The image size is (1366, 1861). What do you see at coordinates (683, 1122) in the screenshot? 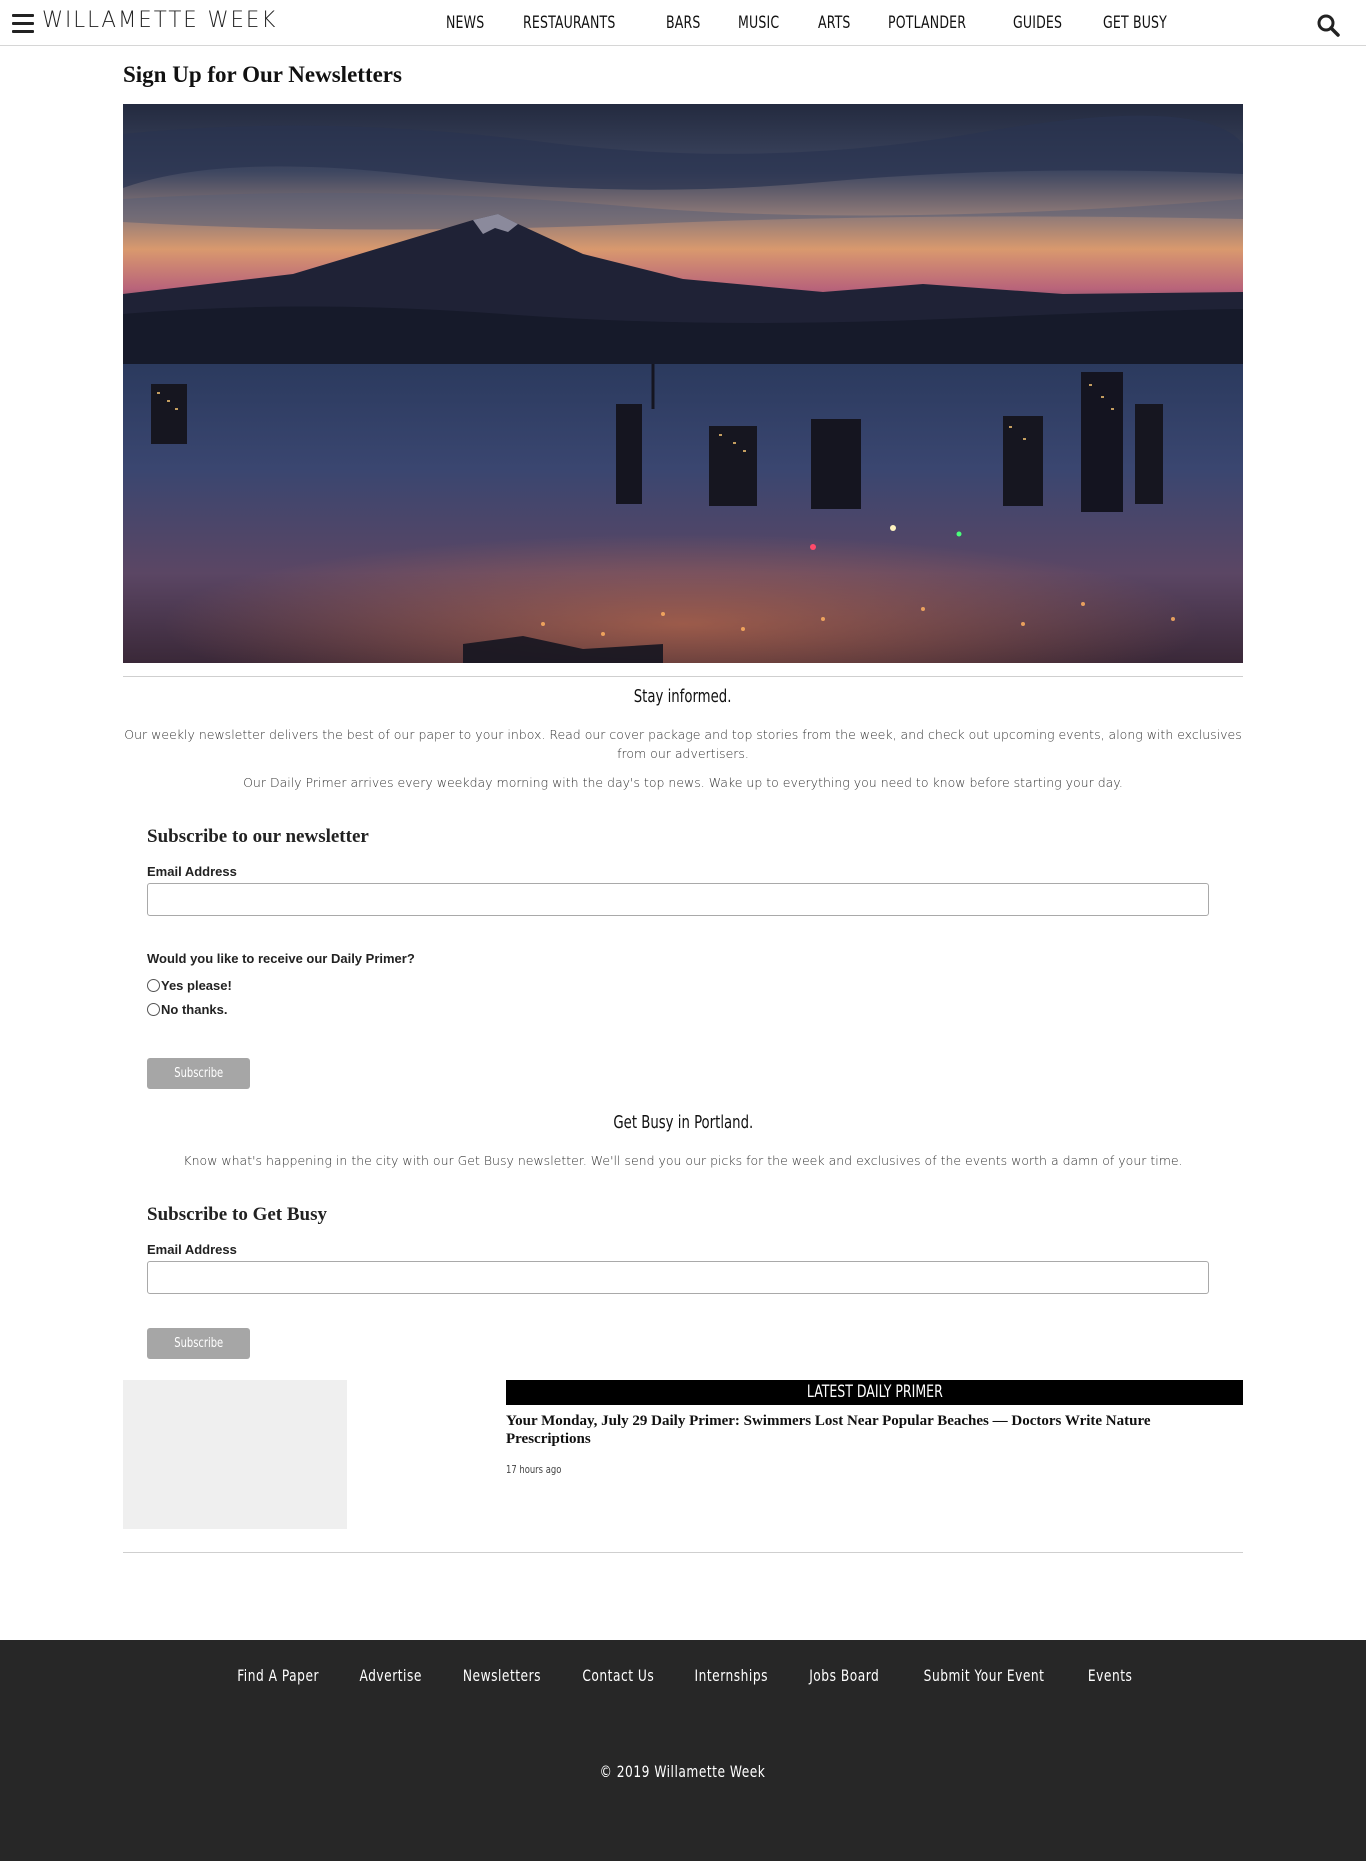
I see `get-busy-heading: Get Busy in Portland.` at bounding box center [683, 1122].